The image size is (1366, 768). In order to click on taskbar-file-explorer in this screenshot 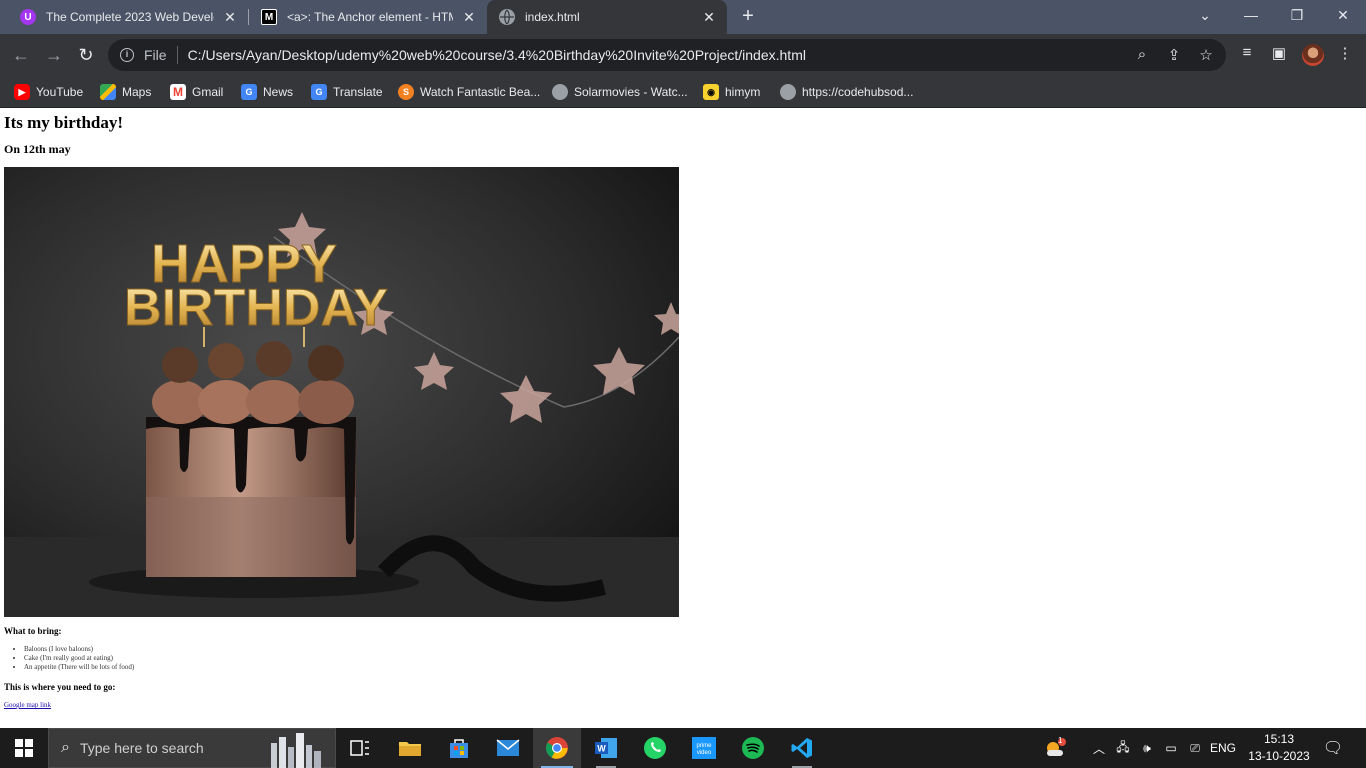, I will do `click(410, 748)`.